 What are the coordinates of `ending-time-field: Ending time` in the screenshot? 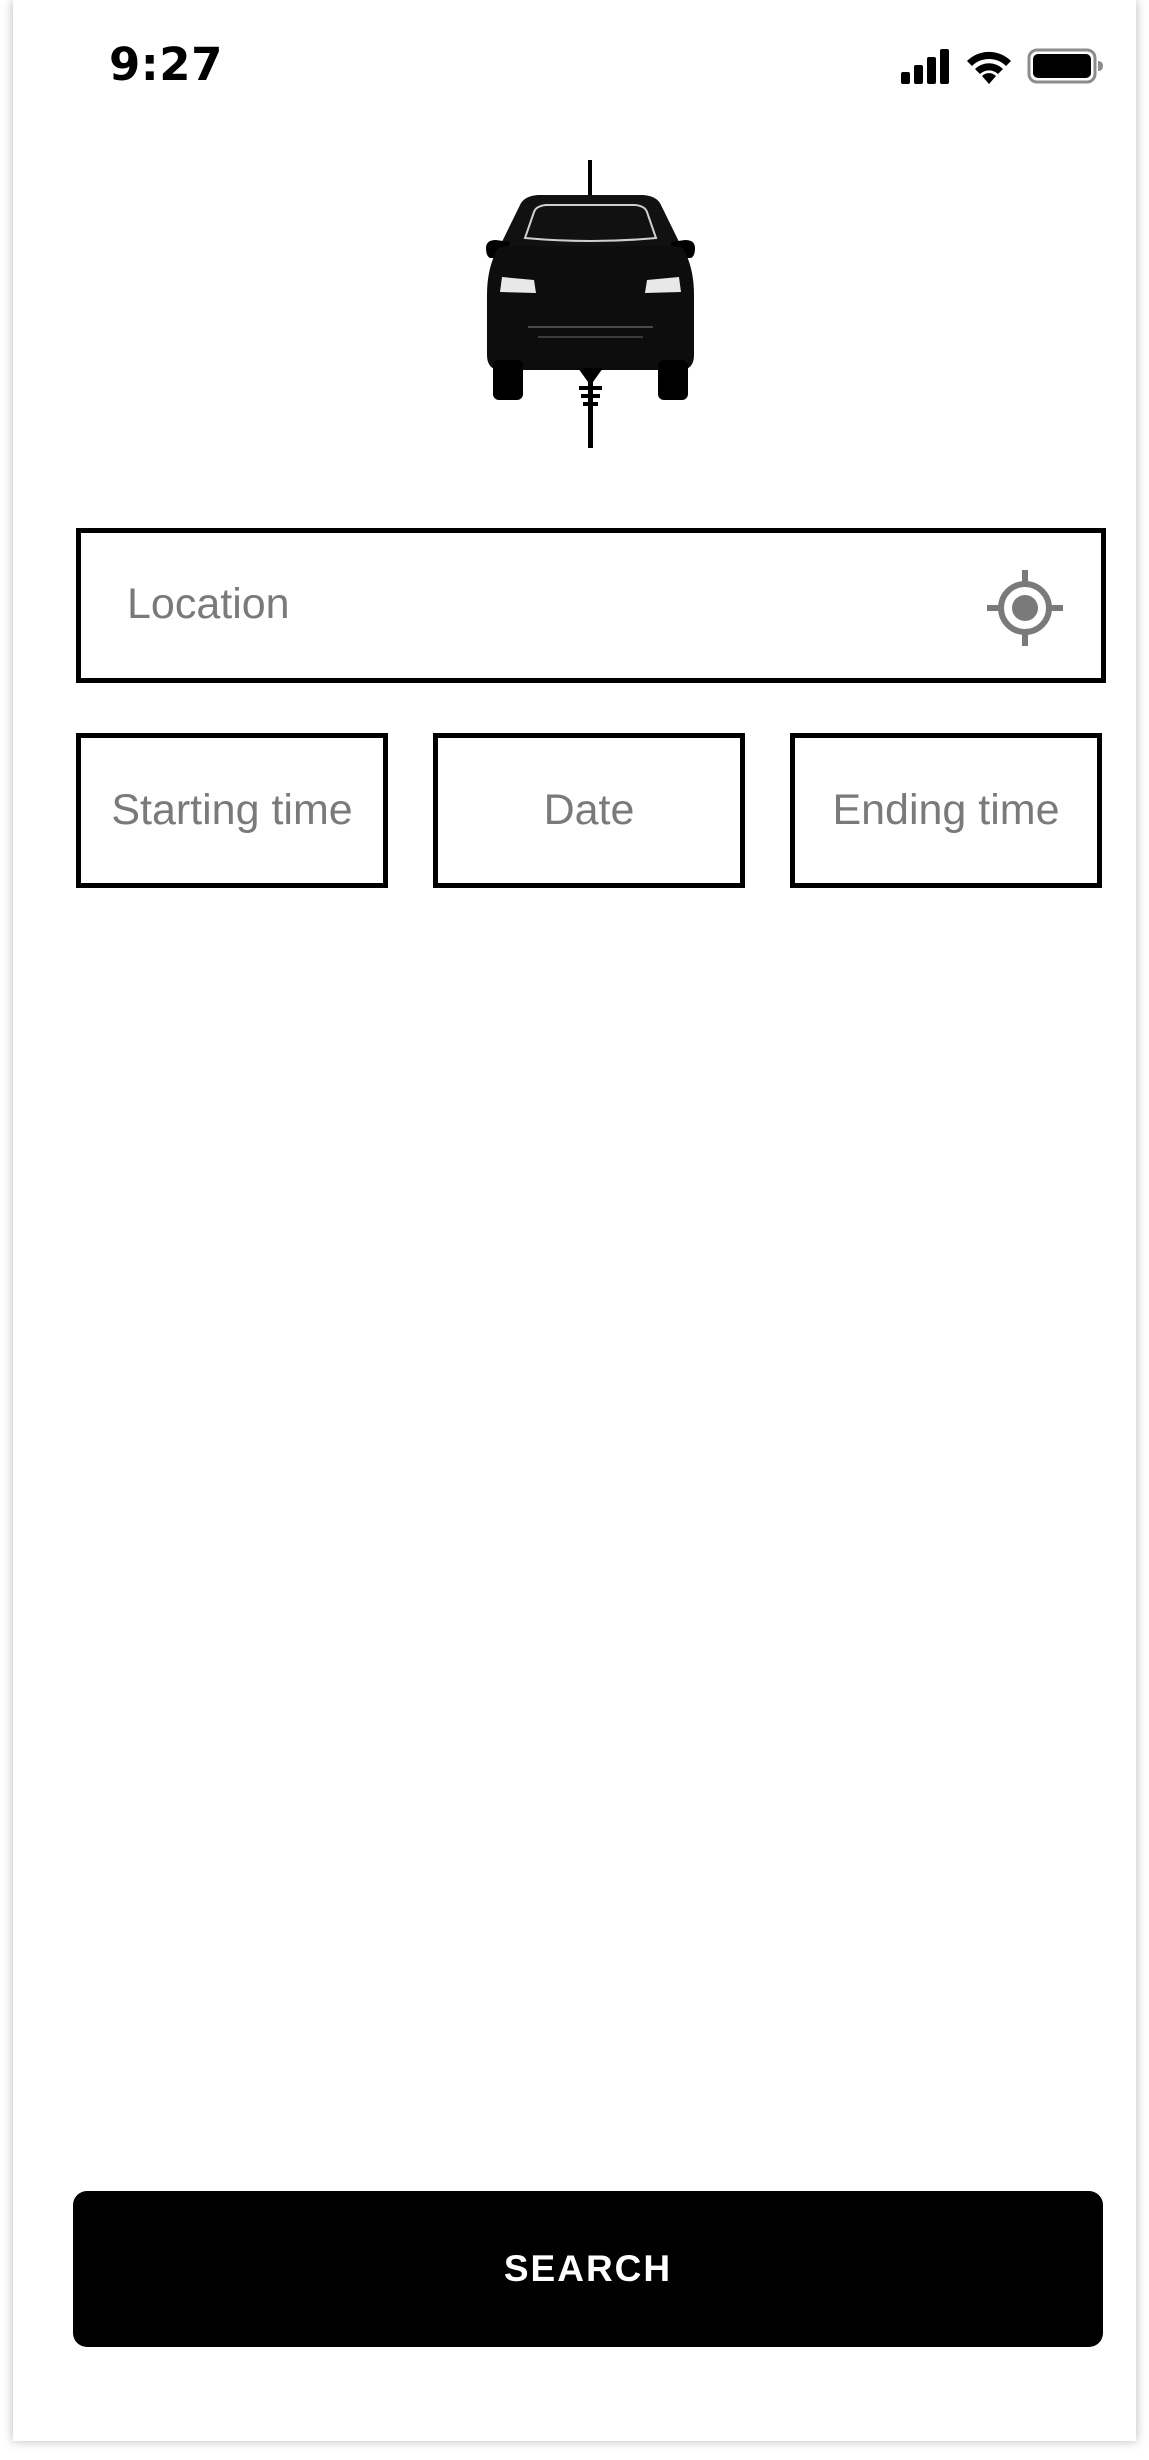 It's located at (946, 810).